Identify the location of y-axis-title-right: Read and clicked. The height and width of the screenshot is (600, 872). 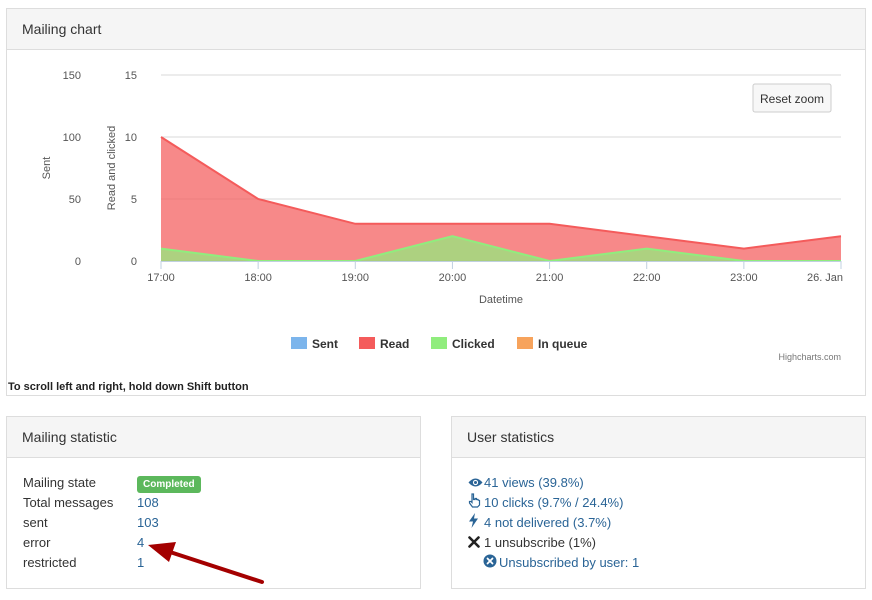
(112, 168).